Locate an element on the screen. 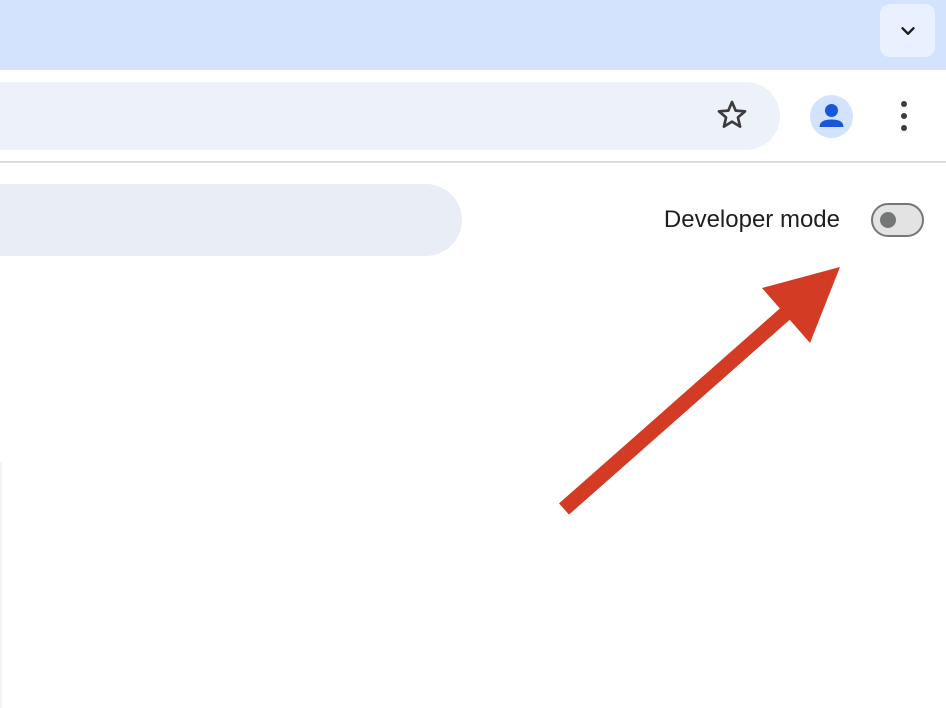 The width and height of the screenshot is (946, 708). person-icon is located at coordinates (831, 115).